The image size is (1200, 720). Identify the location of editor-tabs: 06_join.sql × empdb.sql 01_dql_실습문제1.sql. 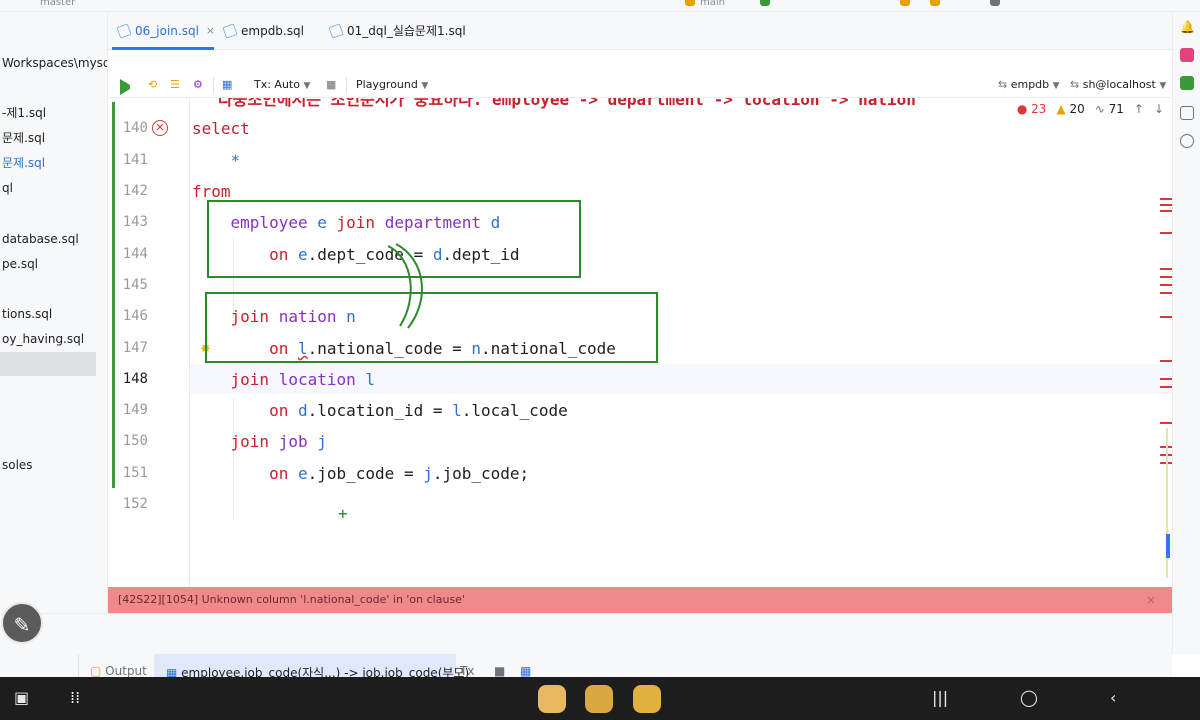
(640, 31).